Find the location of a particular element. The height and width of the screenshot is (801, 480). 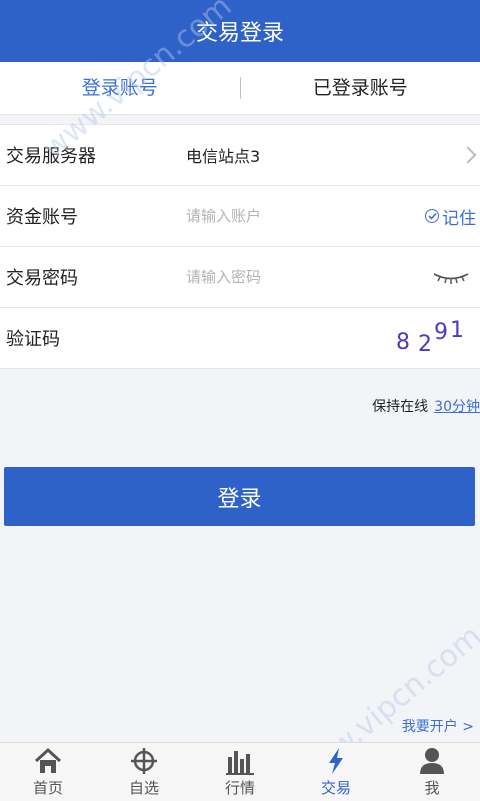

captcha-digit: 1 is located at coordinates (457, 330).